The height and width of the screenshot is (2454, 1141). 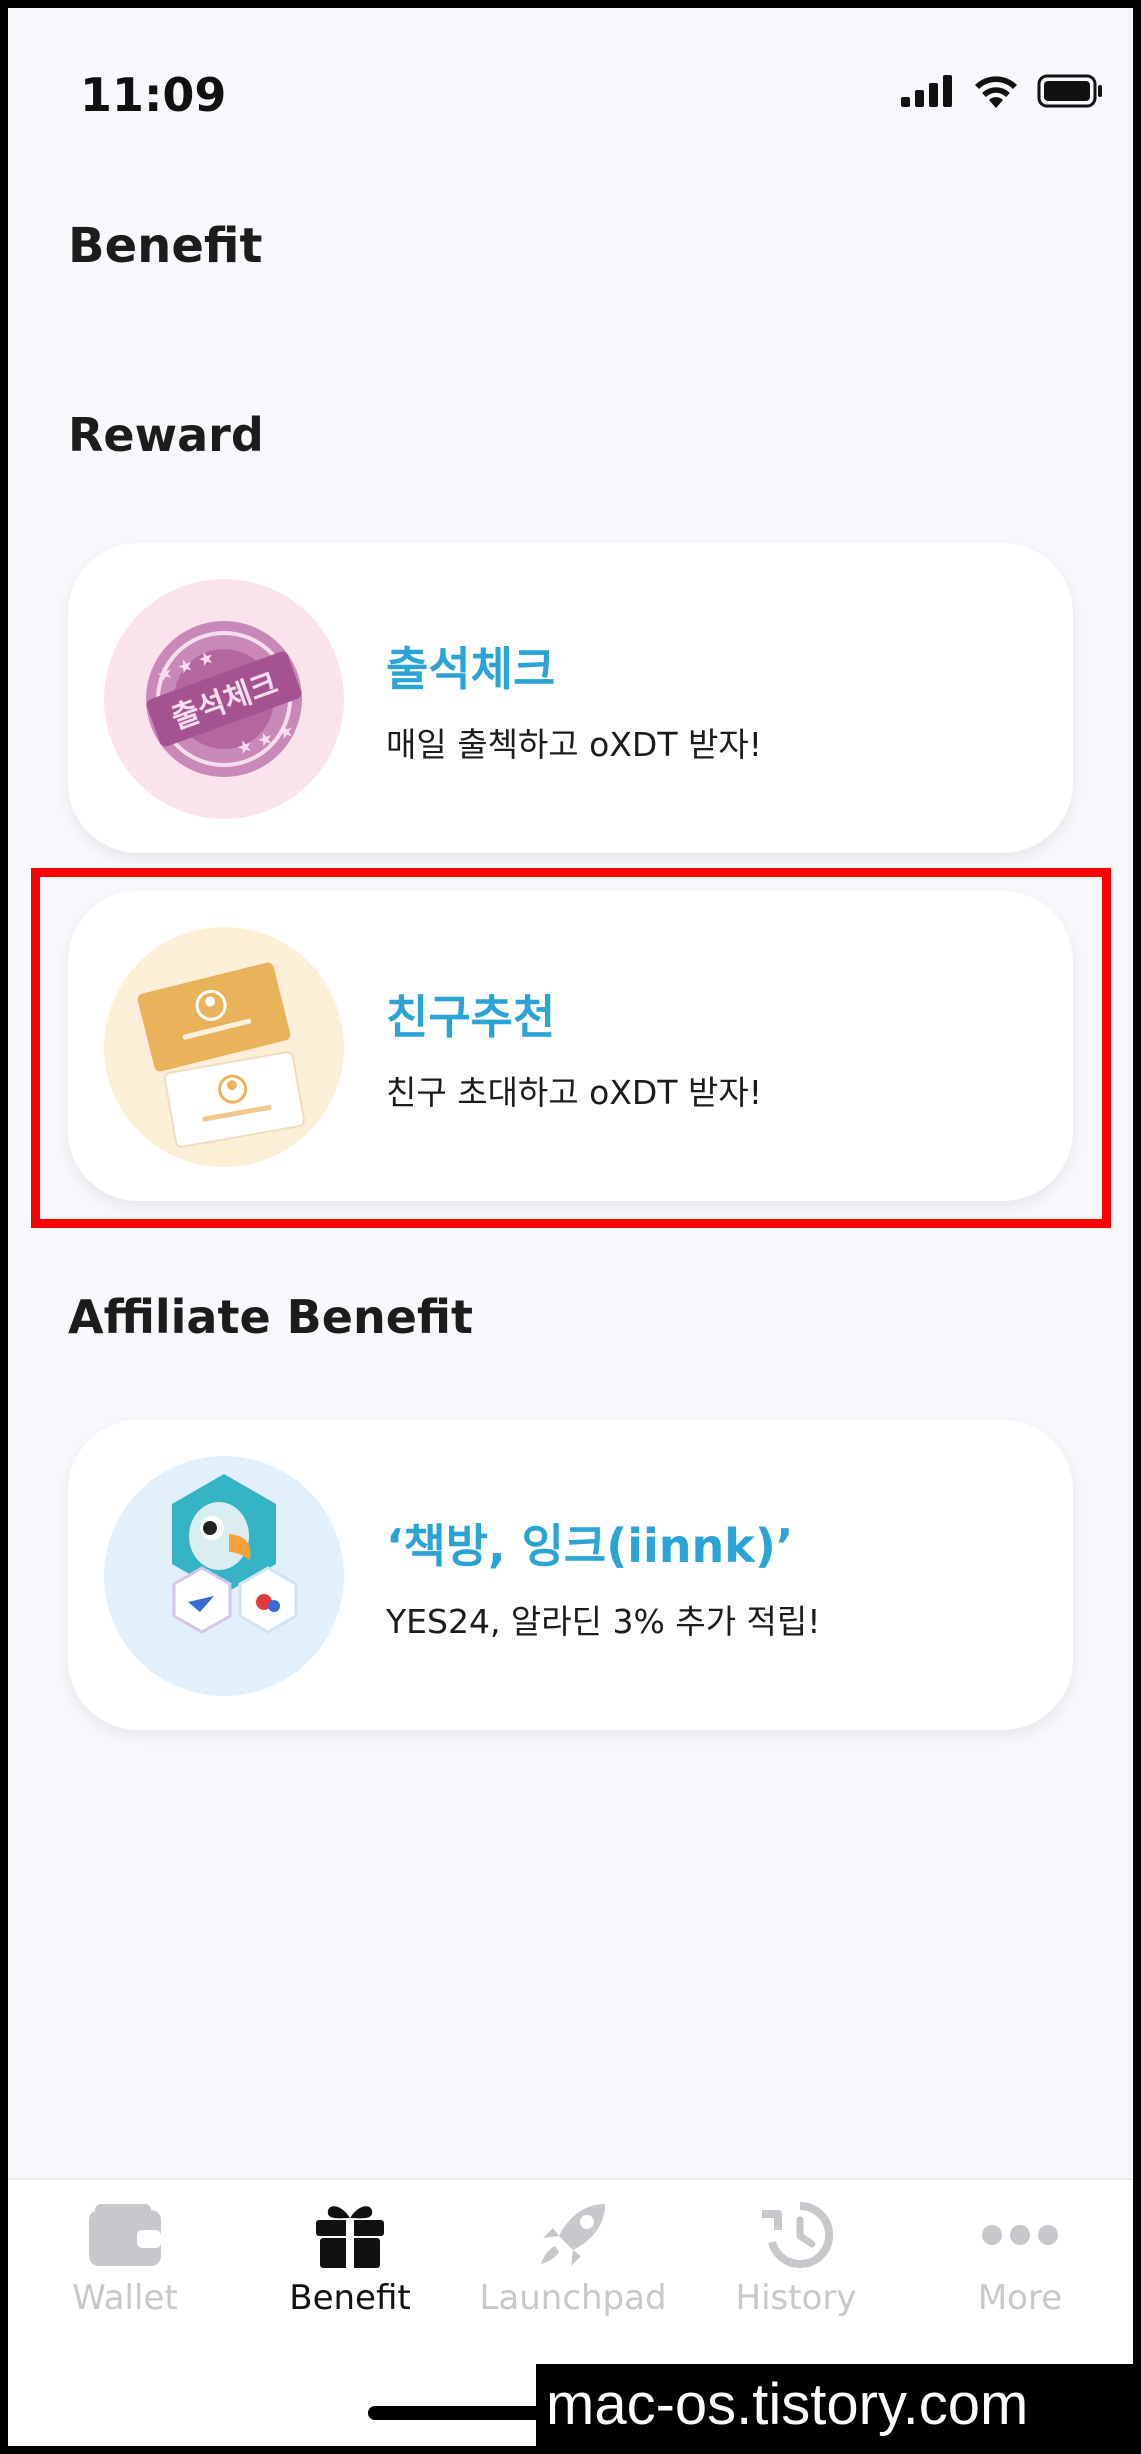 What do you see at coordinates (350, 2298) in the screenshot?
I see `tab-label: Benefit` at bounding box center [350, 2298].